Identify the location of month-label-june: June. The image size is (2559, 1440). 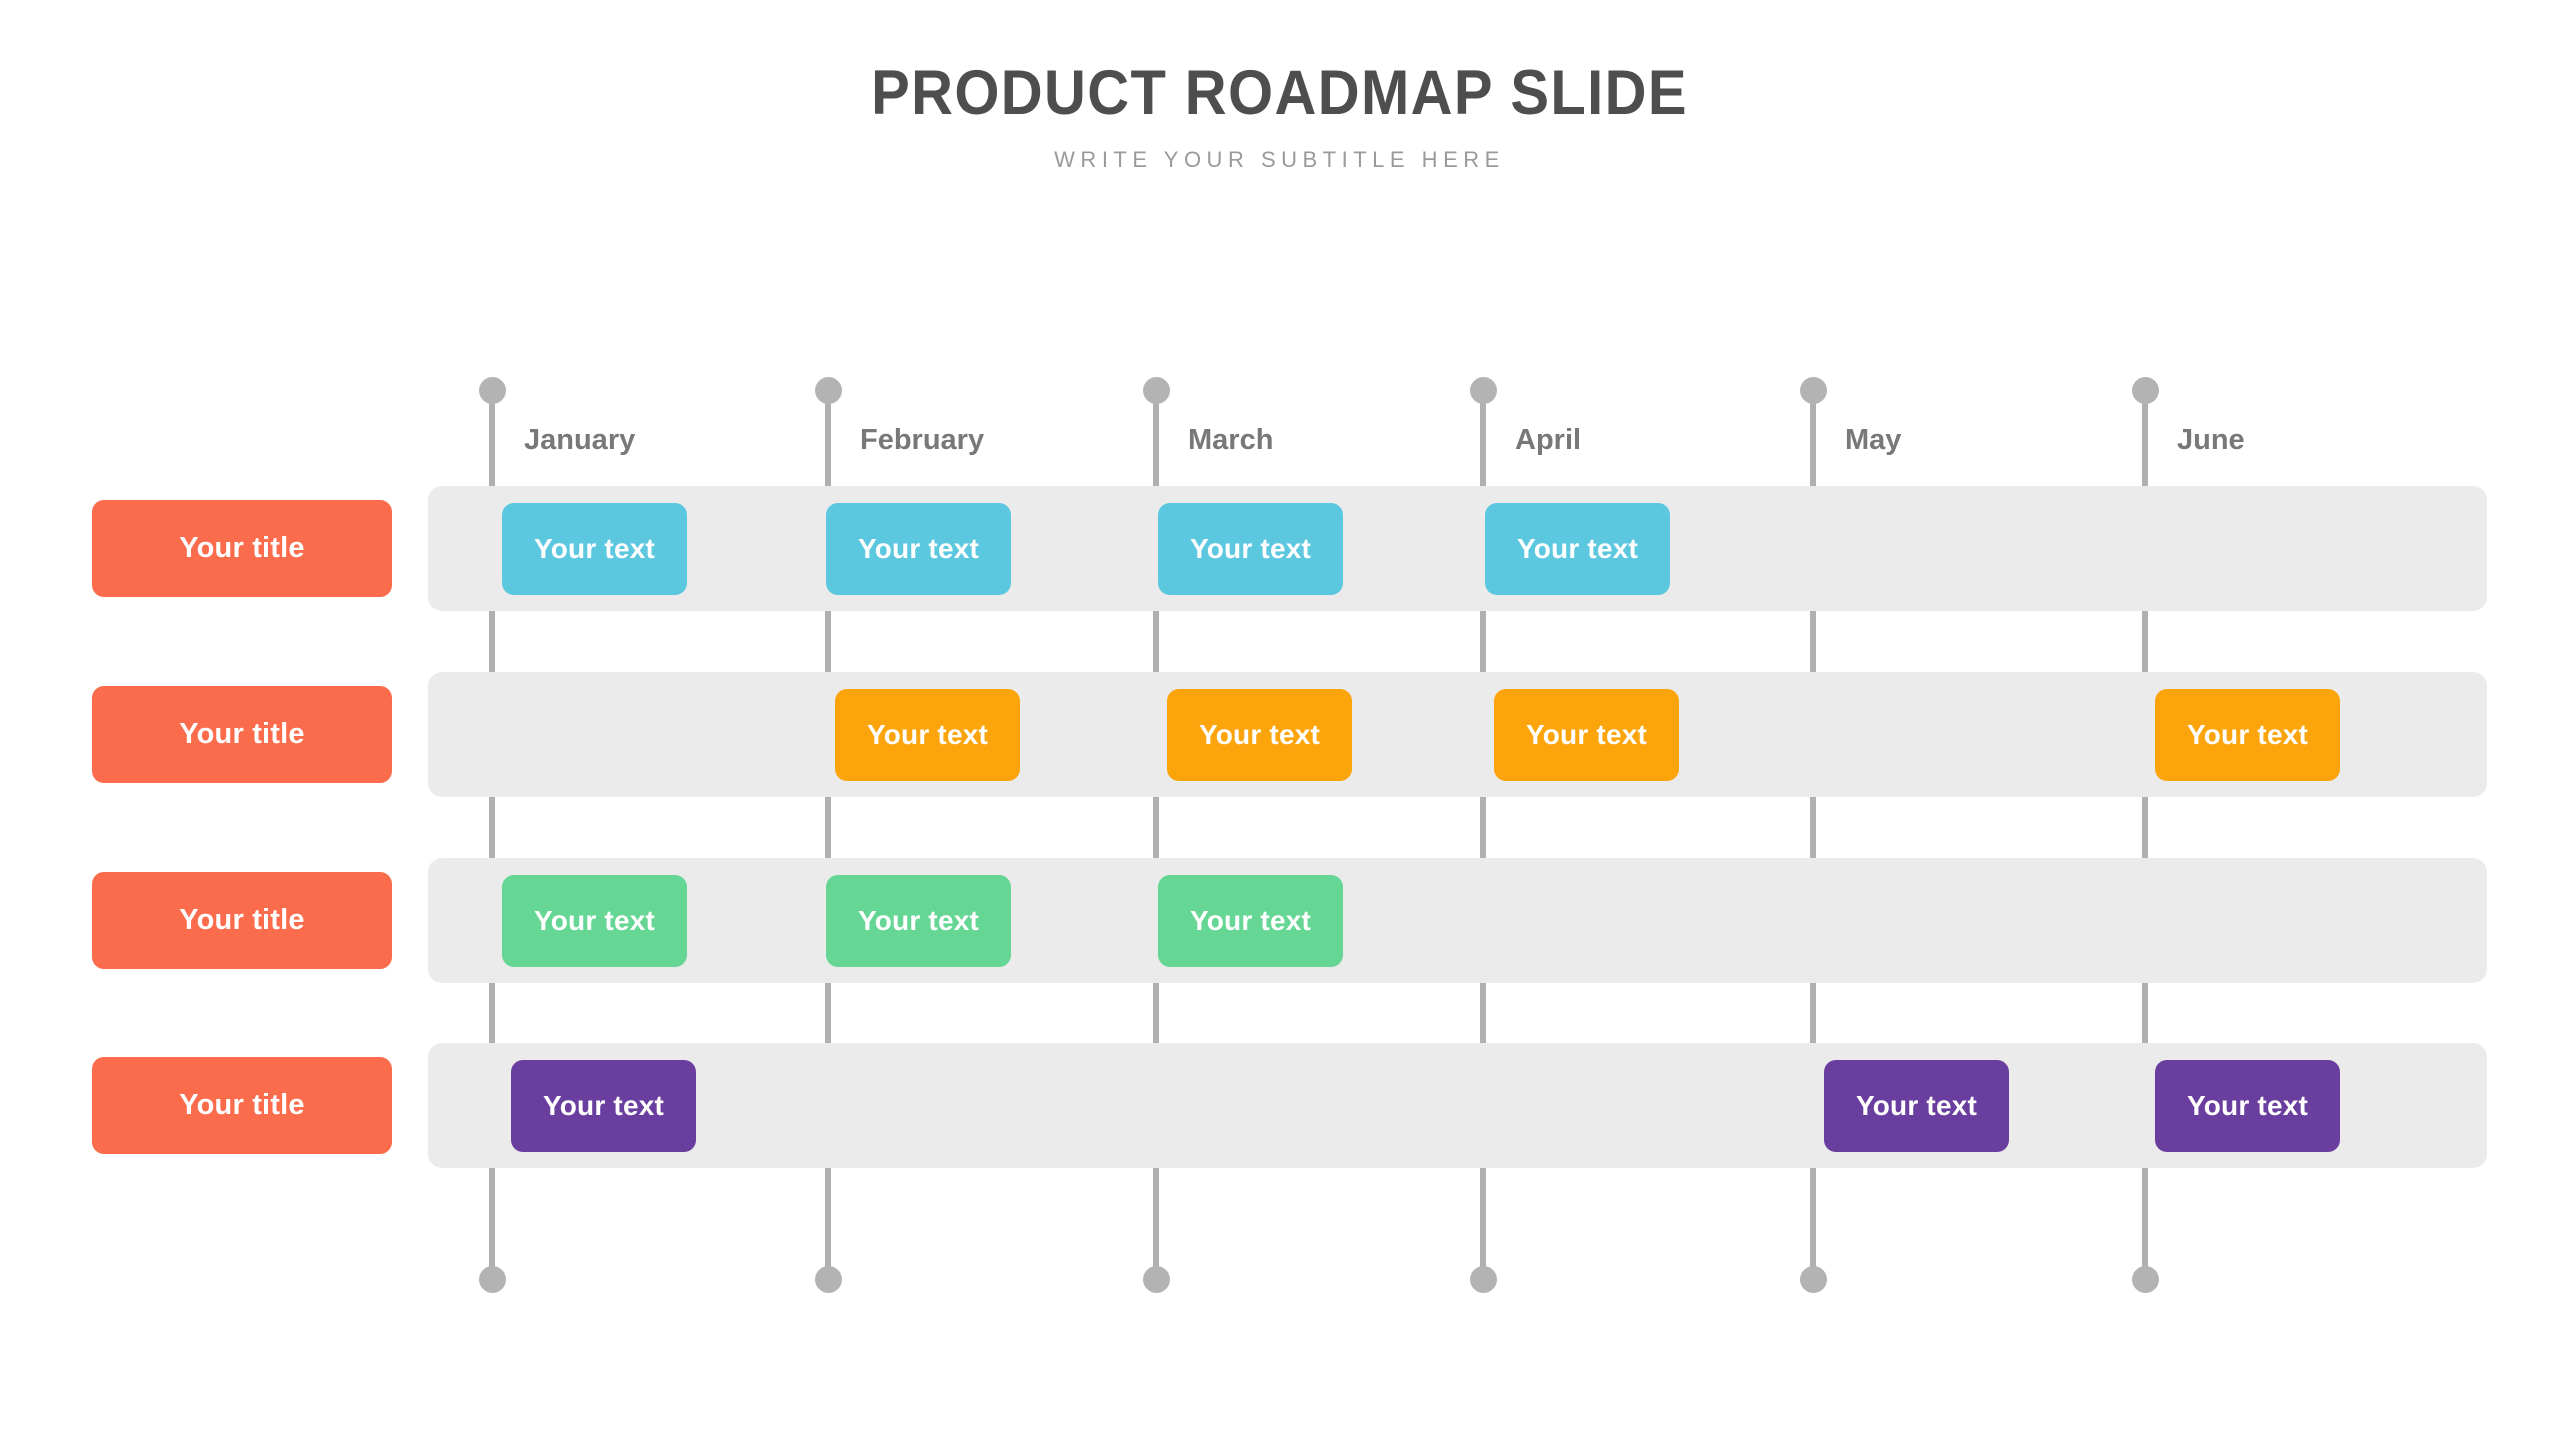
(2211, 440).